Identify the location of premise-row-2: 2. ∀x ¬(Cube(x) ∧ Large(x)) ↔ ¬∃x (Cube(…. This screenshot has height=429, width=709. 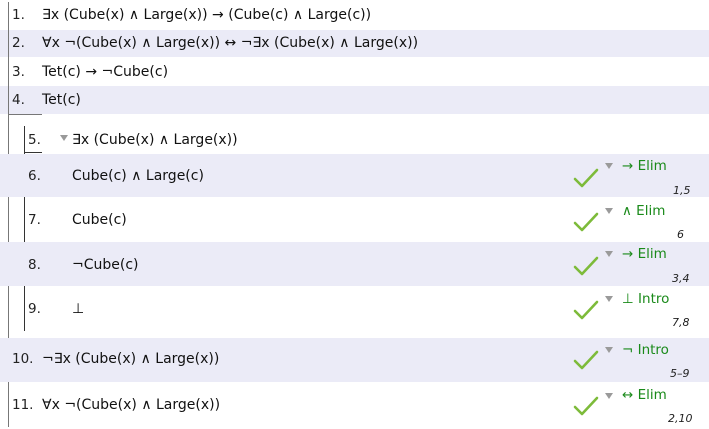
(354, 43).